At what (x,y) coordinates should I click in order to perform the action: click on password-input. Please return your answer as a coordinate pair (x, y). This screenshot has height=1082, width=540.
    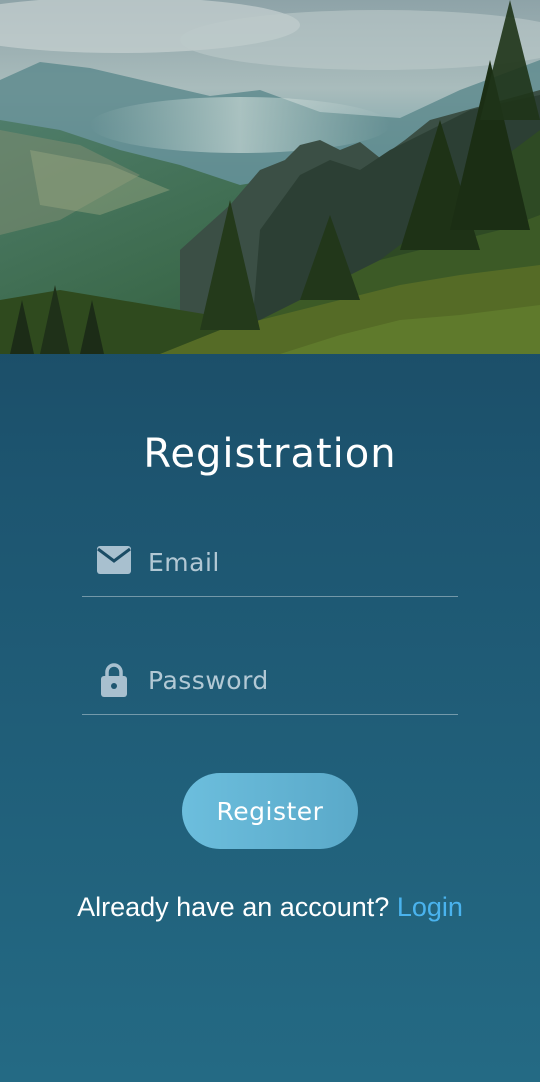
    Looking at the image, I should click on (298, 680).